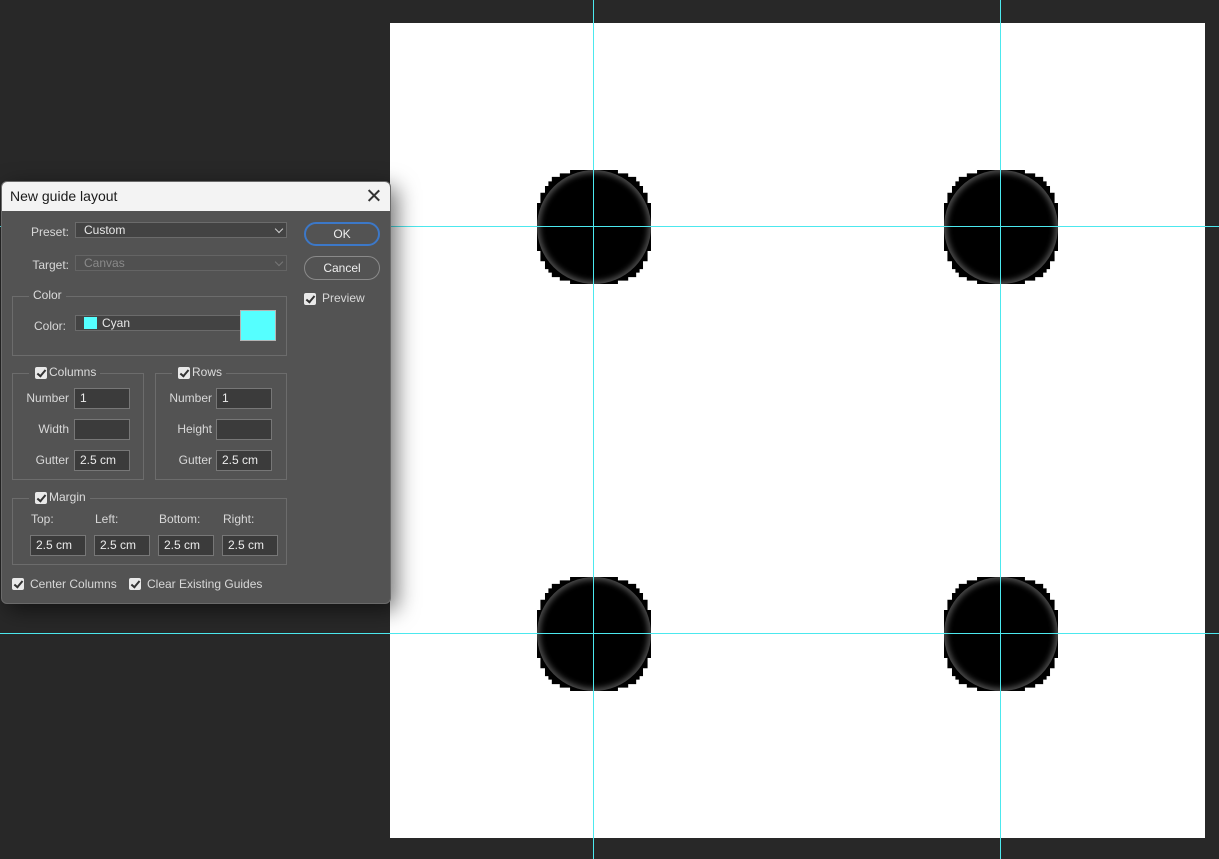  What do you see at coordinates (41, 498) in the screenshot?
I see `margin-checkbox` at bounding box center [41, 498].